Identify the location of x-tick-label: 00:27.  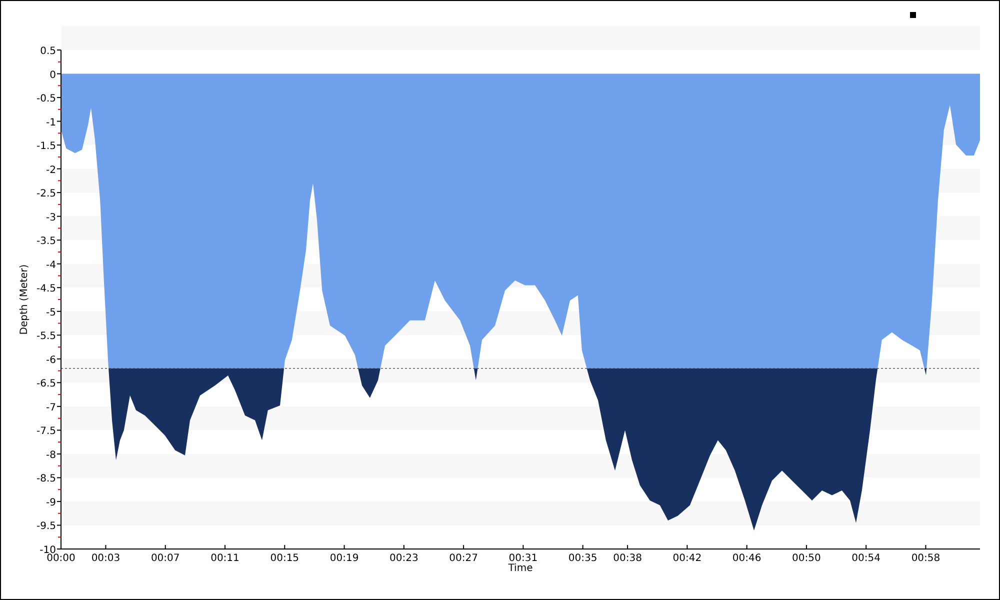
(463, 558).